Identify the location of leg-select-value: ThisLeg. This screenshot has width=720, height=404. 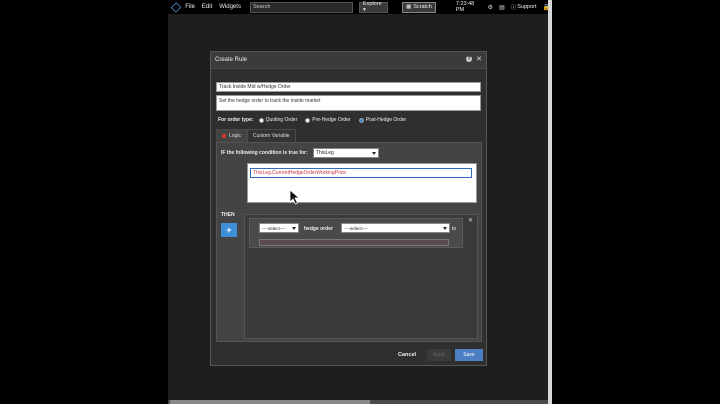
(325, 153).